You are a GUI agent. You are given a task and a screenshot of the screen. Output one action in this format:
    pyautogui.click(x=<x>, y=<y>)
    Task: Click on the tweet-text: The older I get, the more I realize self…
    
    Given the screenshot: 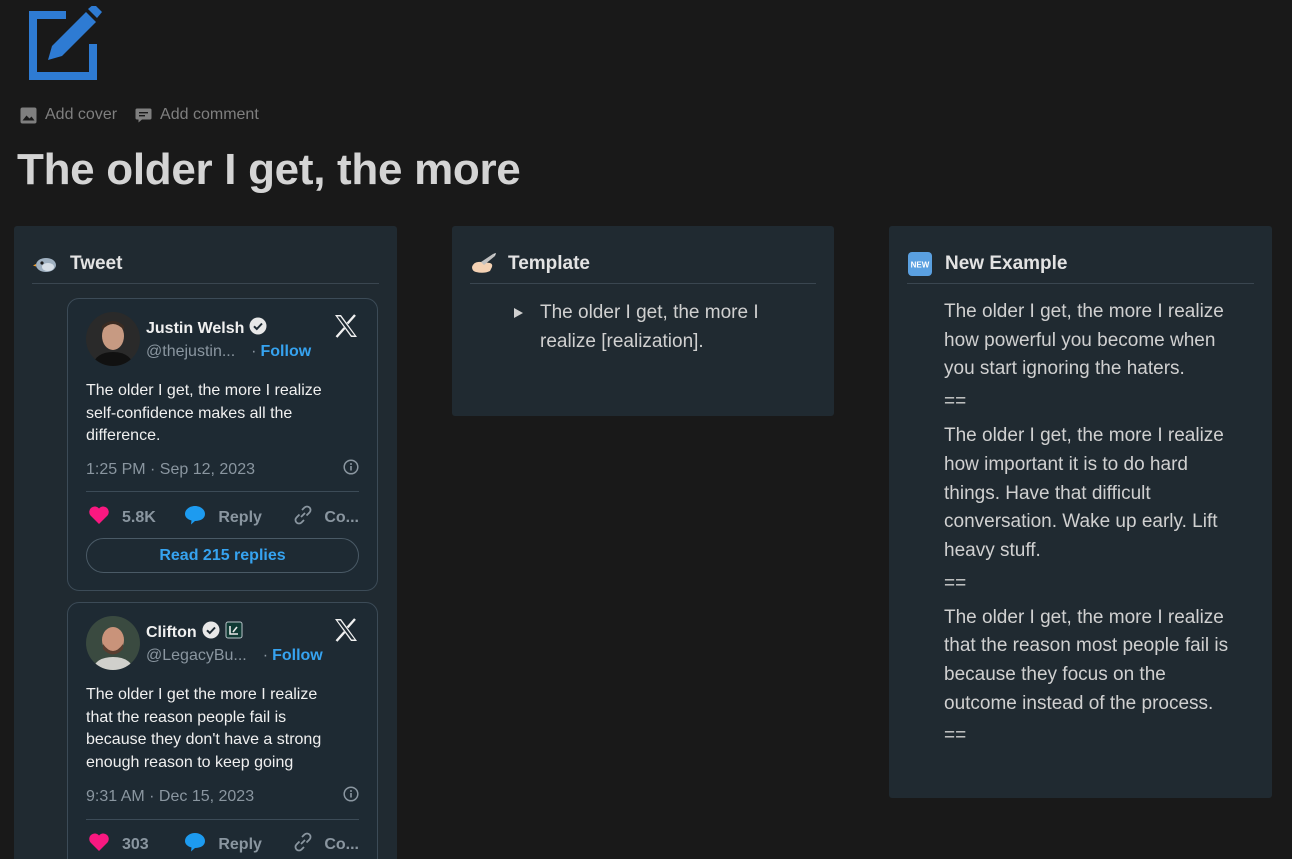 What is the action you would take?
    pyautogui.click(x=222, y=414)
    